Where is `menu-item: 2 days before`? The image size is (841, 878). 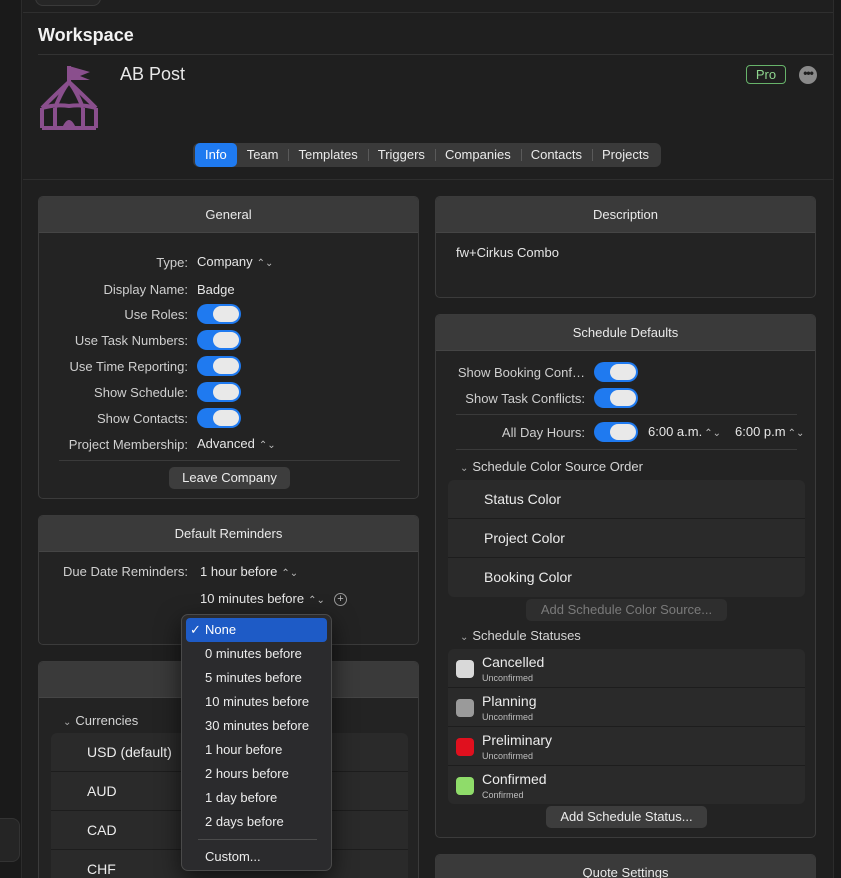
menu-item: 2 days before is located at coordinates (256, 822).